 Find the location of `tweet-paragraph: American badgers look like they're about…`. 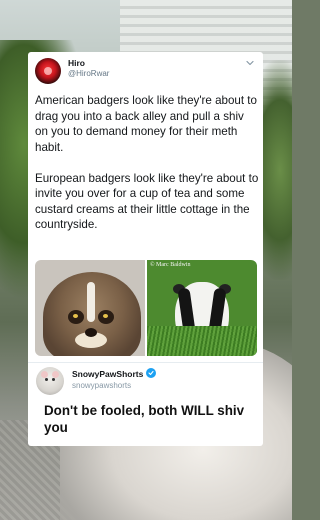

tweet-paragraph: American badgers look like they're about… is located at coordinates (146, 124).